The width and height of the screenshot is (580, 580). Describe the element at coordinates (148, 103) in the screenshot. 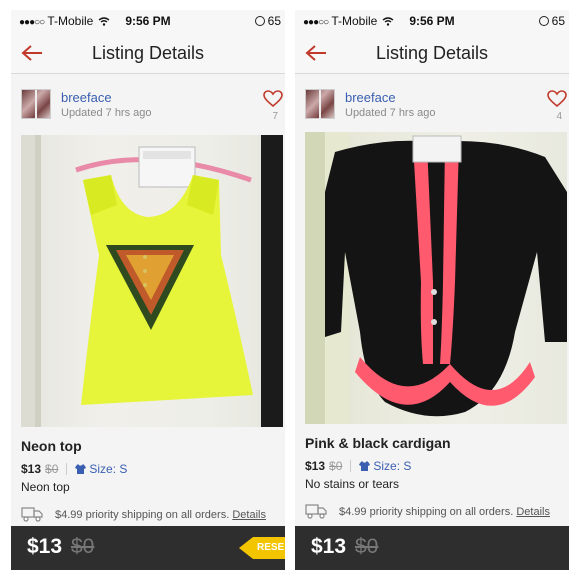

I see `seller-row: breeface Updated 7 hrs ago 7` at that location.